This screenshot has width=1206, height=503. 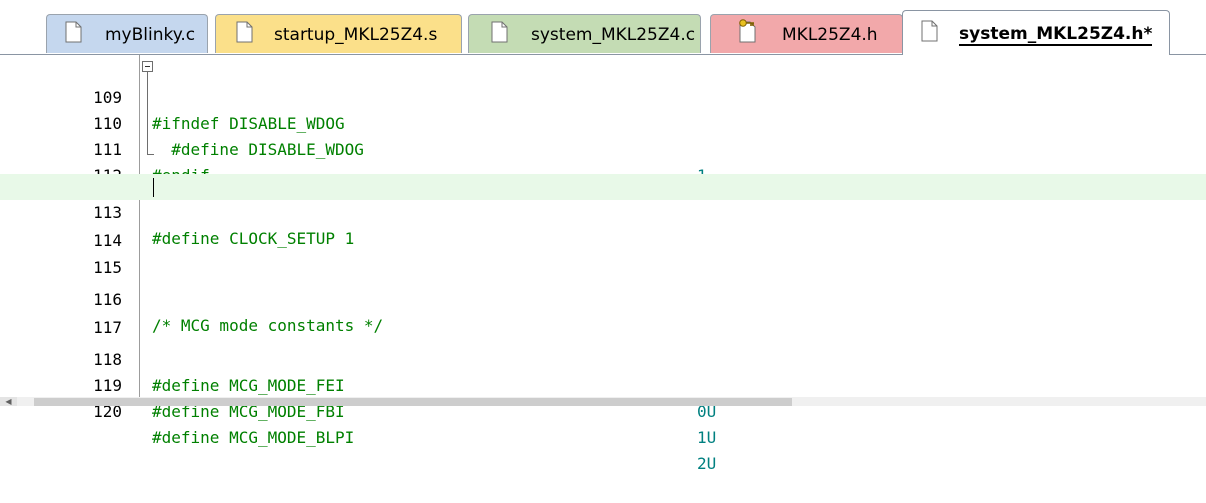 What do you see at coordinates (707, 463) in the screenshot?
I see `define-value: 2U` at bounding box center [707, 463].